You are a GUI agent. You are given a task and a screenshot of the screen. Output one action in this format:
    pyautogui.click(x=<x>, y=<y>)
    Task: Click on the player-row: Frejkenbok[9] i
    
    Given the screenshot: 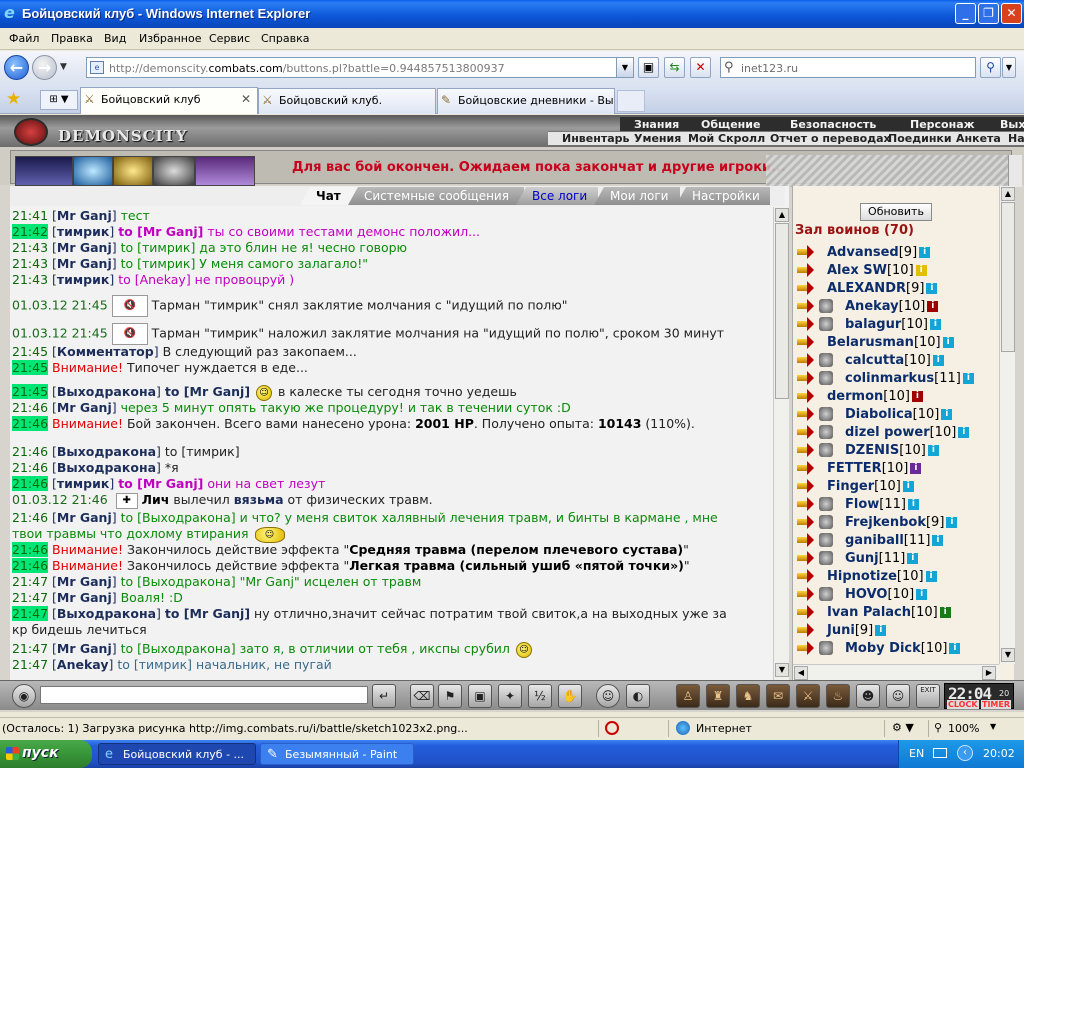 What is the action you would take?
    pyautogui.click(x=897, y=523)
    